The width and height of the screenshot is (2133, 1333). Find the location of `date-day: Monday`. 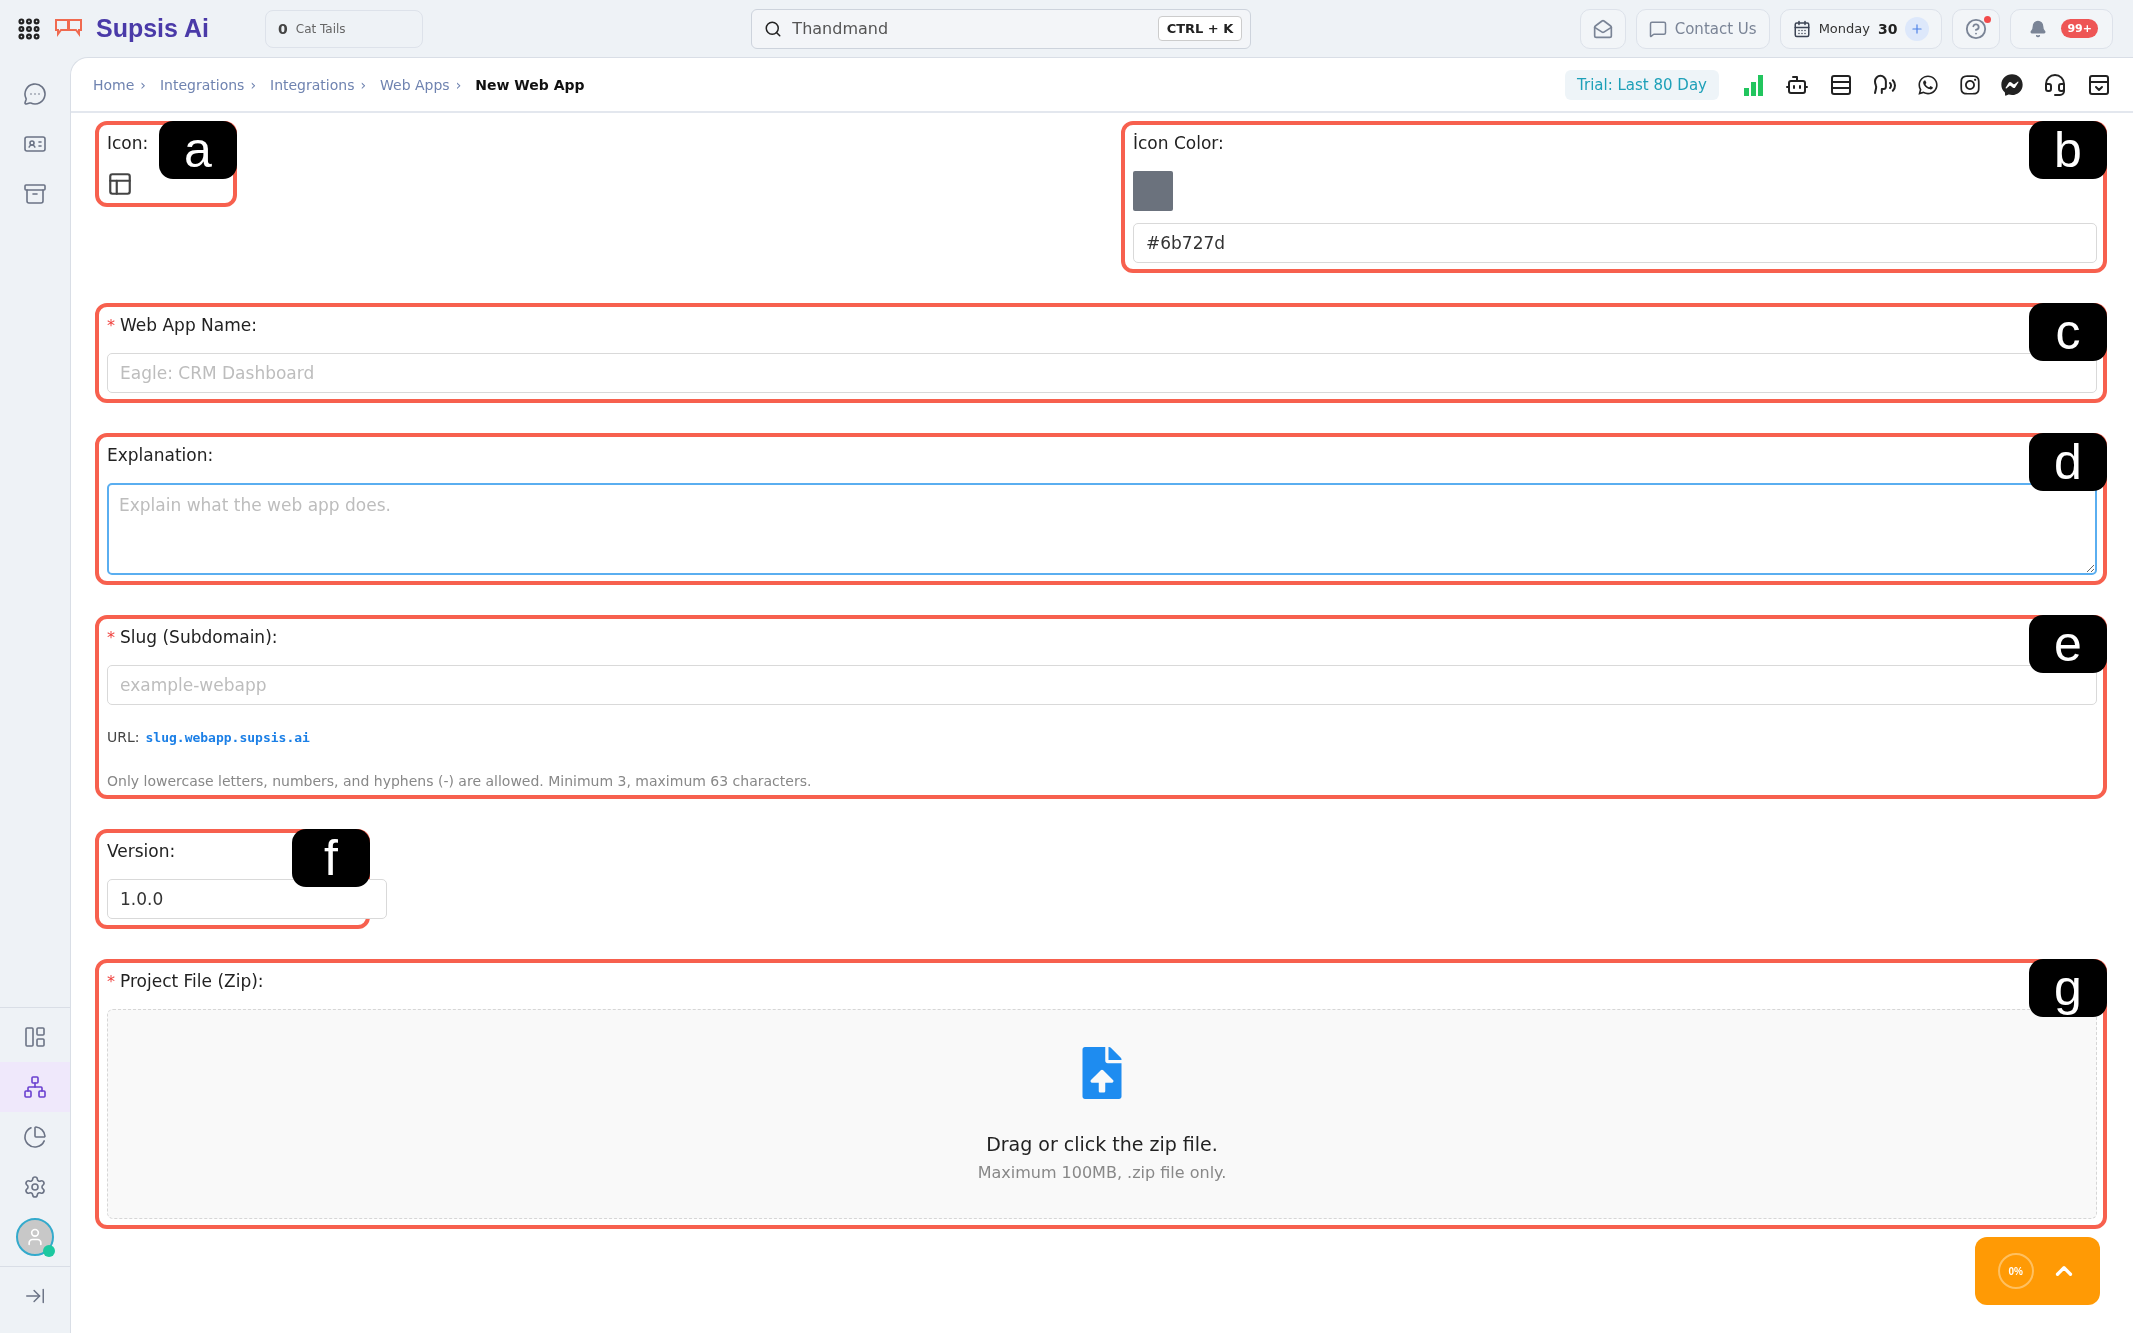

date-day: Monday is located at coordinates (1844, 28).